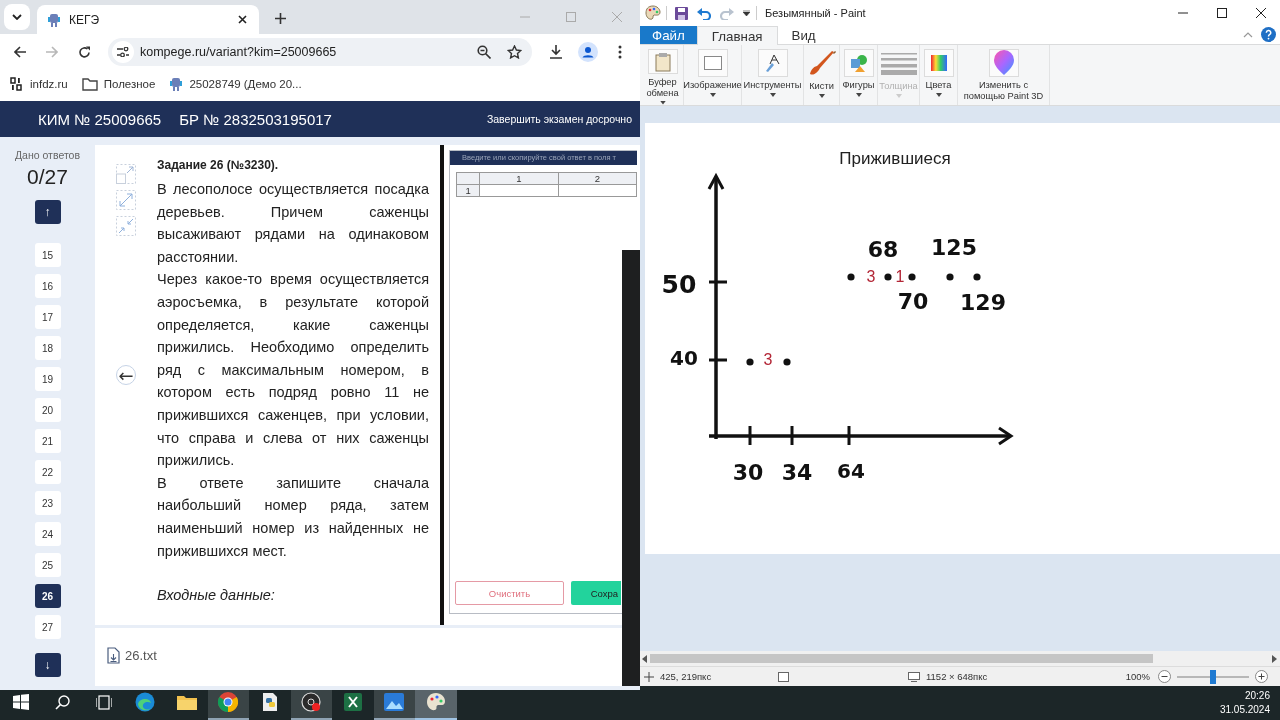  What do you see at coordinates (47, 255) in the screenshot?
I see `task-number-button: 15` at bounding box center [47, 255].